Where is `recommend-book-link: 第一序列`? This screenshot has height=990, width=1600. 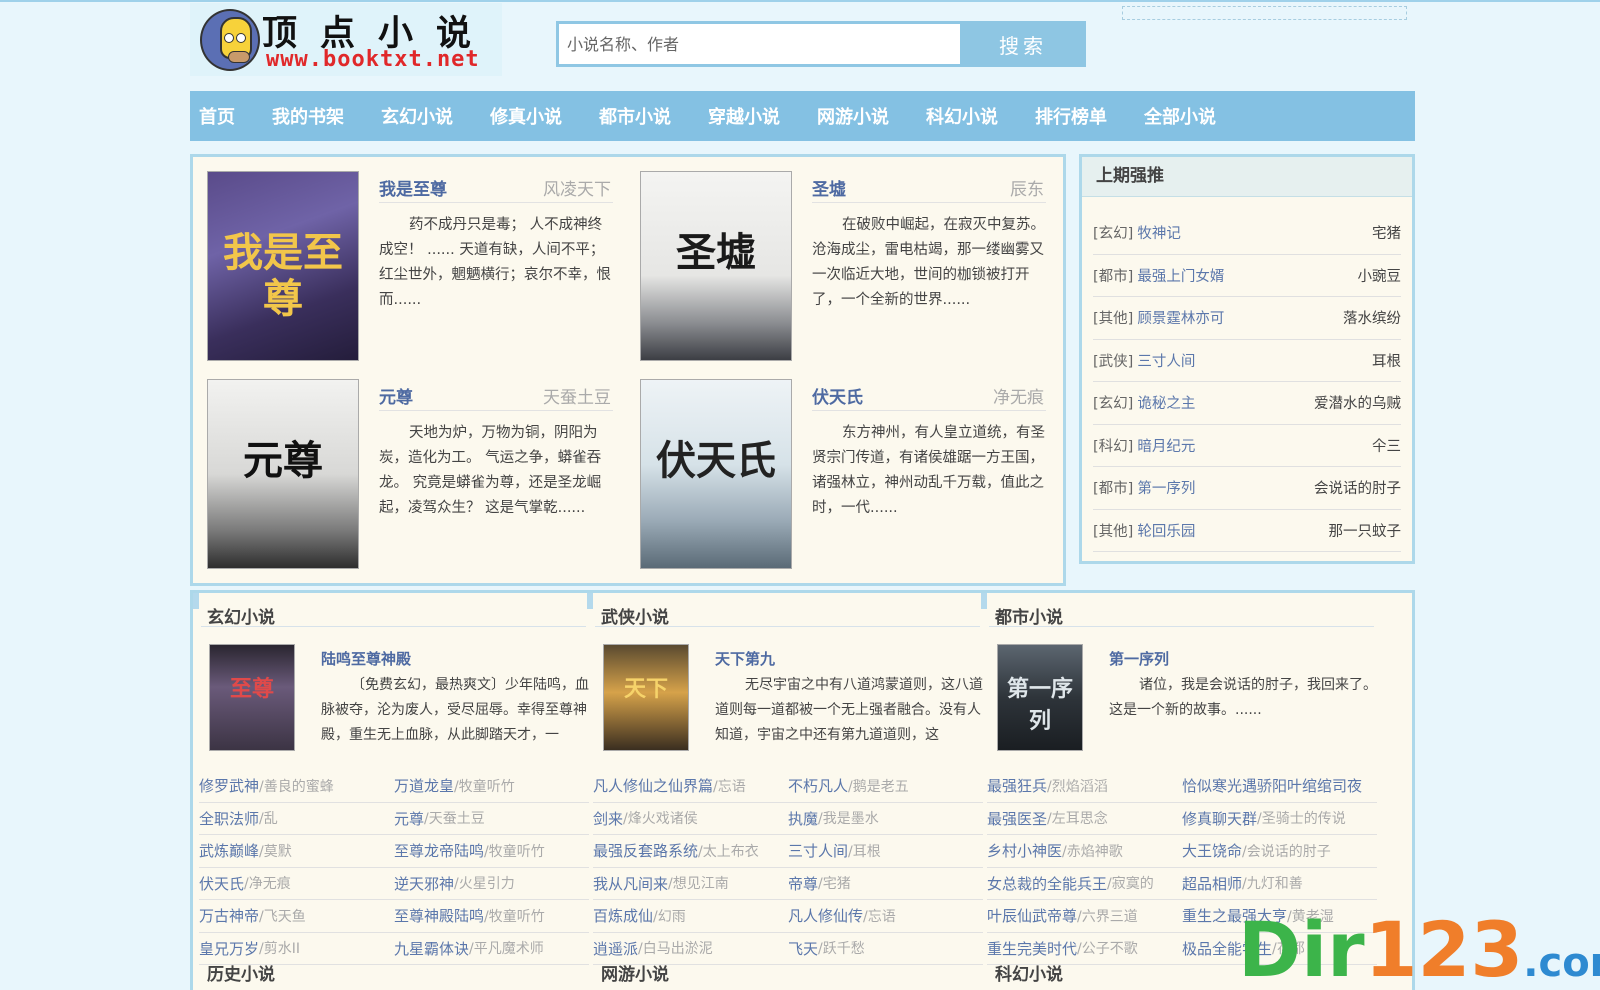
recommend-book-link: 第一序列 is located at coordinates (1166, 487).